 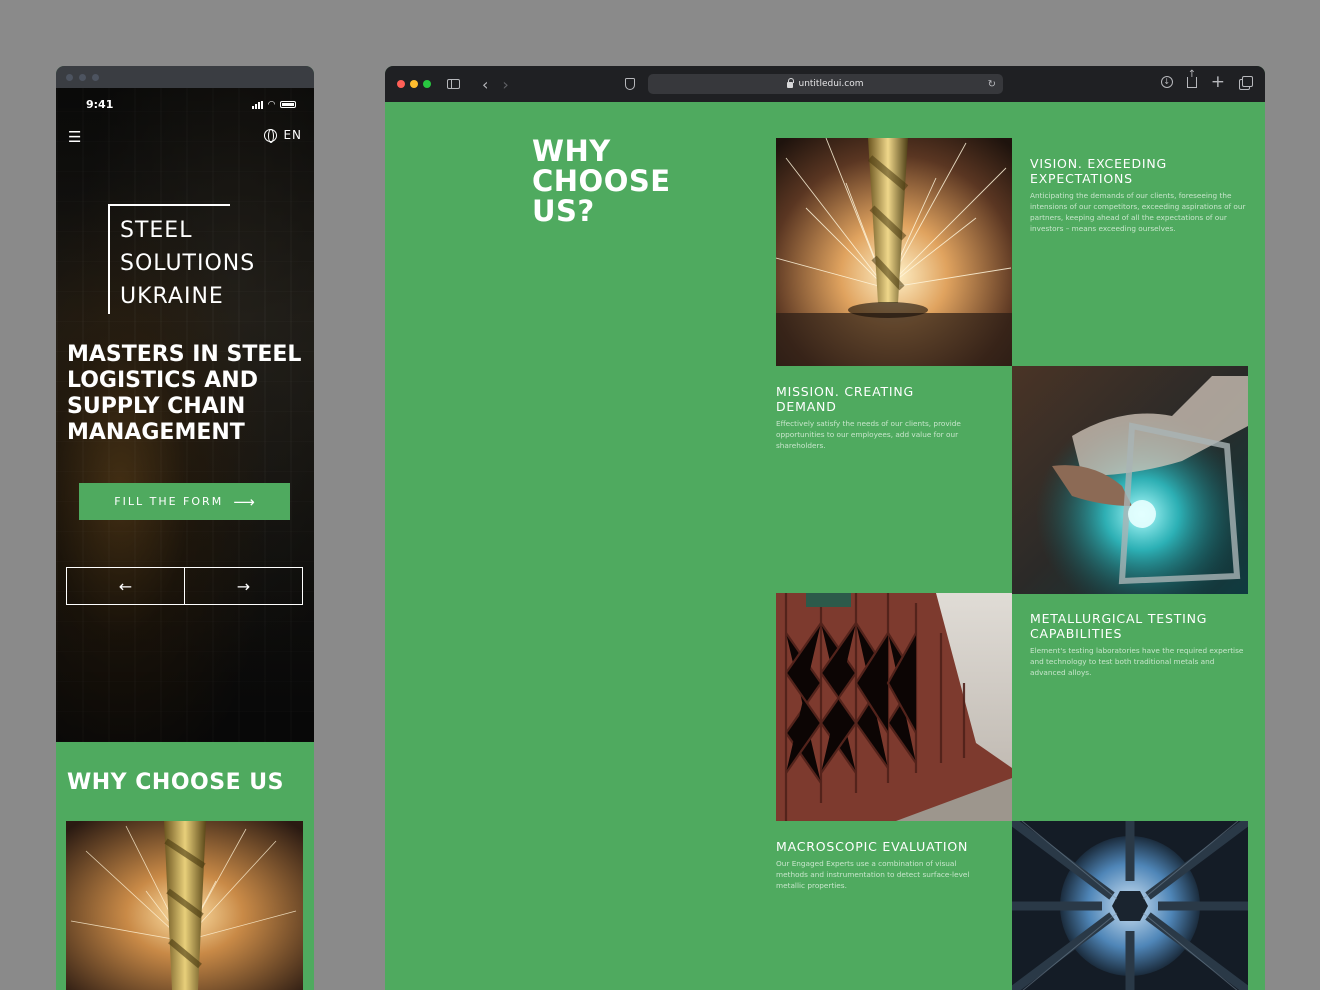 What do you see at coordinates (453, 84) in the screenshot?
I see `sidebar-toggle-icon` at bounding box center [453, 84].